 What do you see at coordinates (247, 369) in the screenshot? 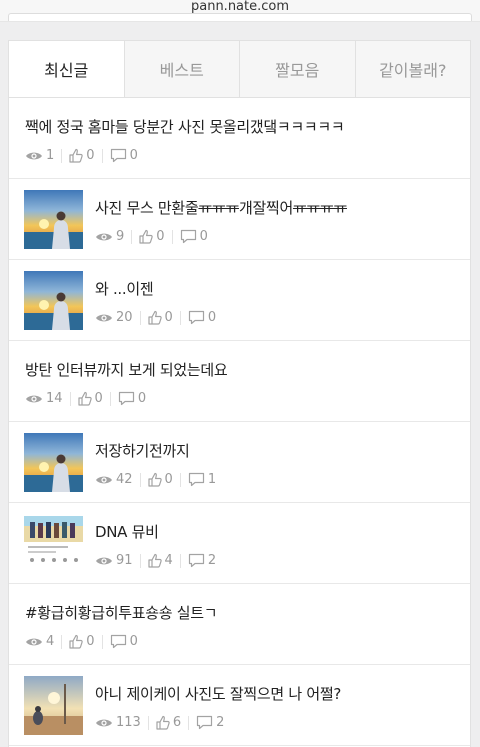
I see `post-title: 방탄 인터뷰까지 보게 되었는데요` at bounding box center [247, 369].